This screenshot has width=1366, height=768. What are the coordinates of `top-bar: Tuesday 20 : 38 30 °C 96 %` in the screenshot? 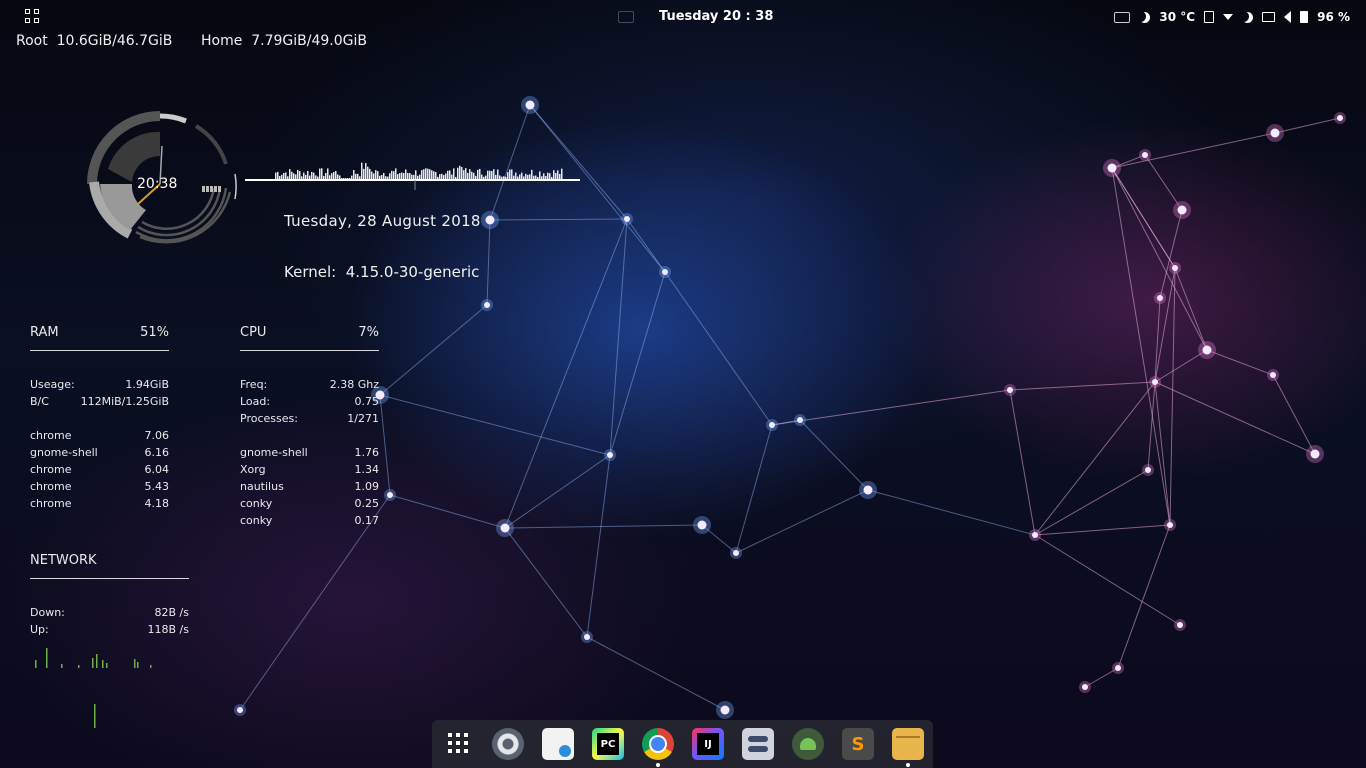 It's located at (683, 17).